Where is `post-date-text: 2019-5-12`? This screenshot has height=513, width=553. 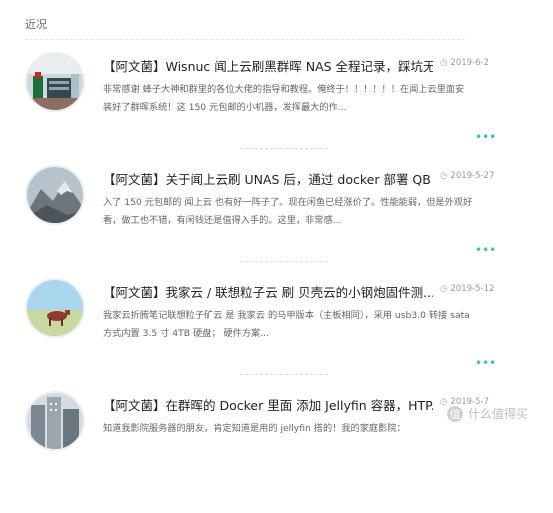
post-date-text: 2019-5-12 is located at coordinates (472, 289).